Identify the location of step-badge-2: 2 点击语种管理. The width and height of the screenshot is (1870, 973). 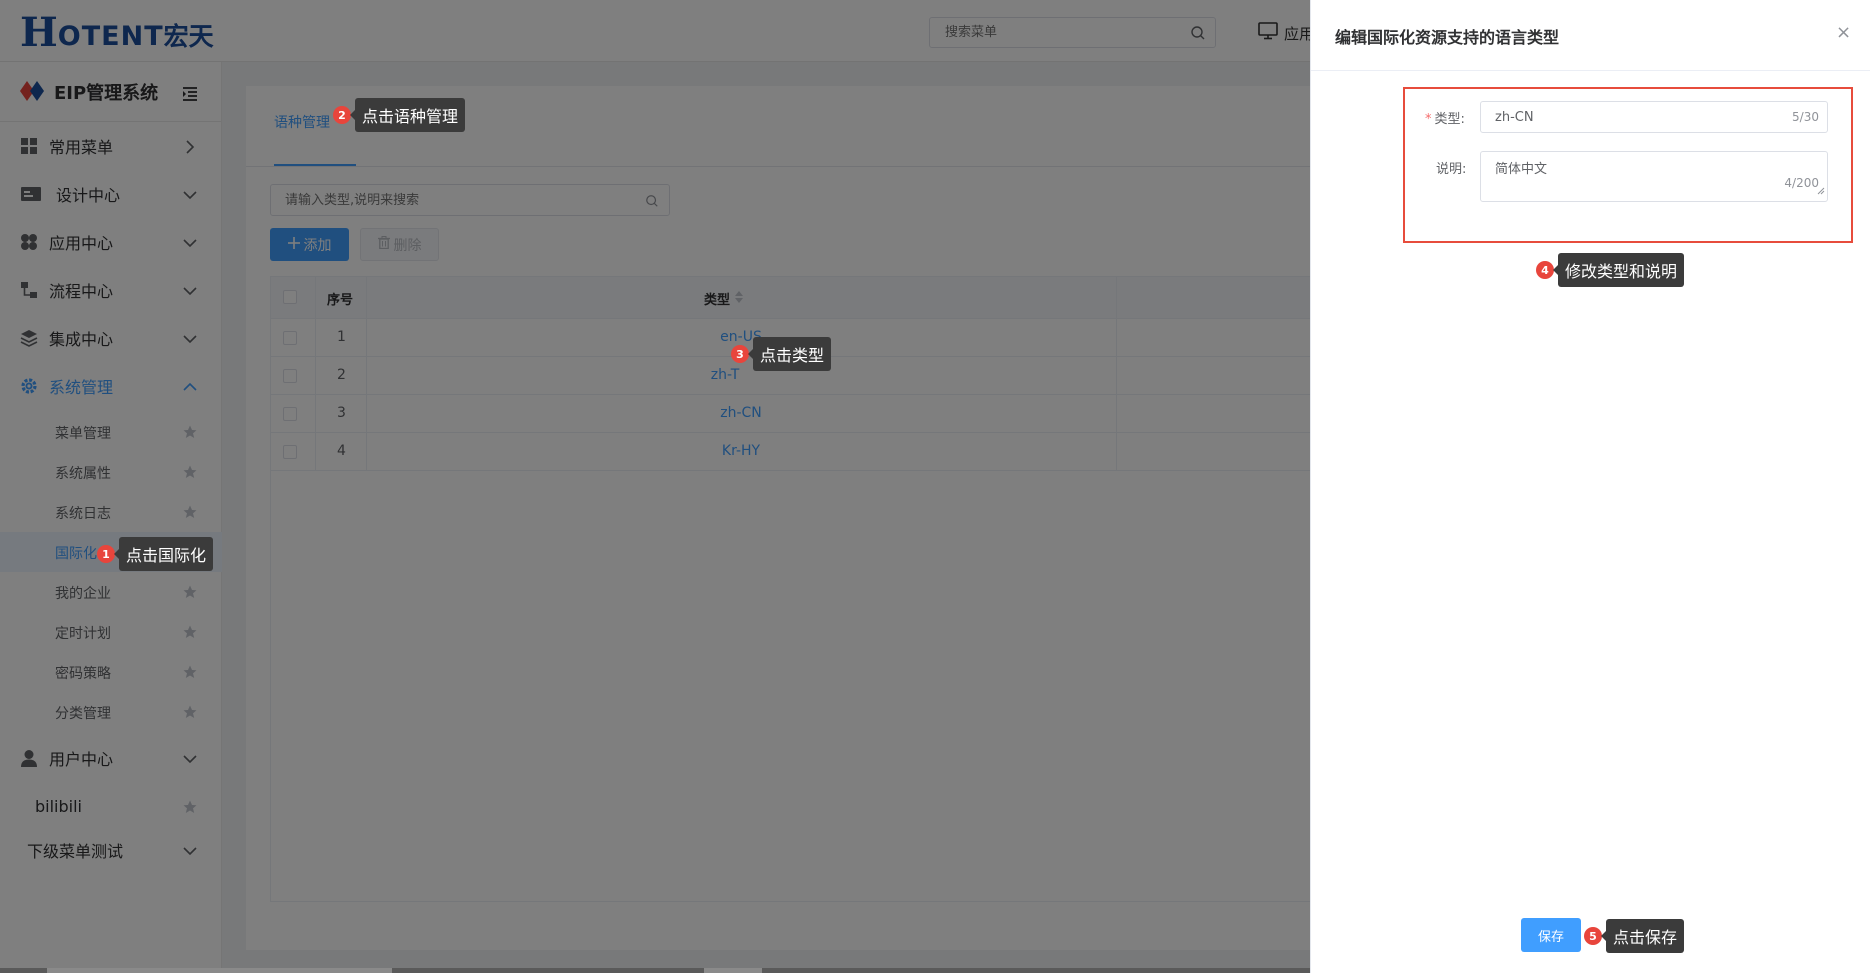
(399, 115).